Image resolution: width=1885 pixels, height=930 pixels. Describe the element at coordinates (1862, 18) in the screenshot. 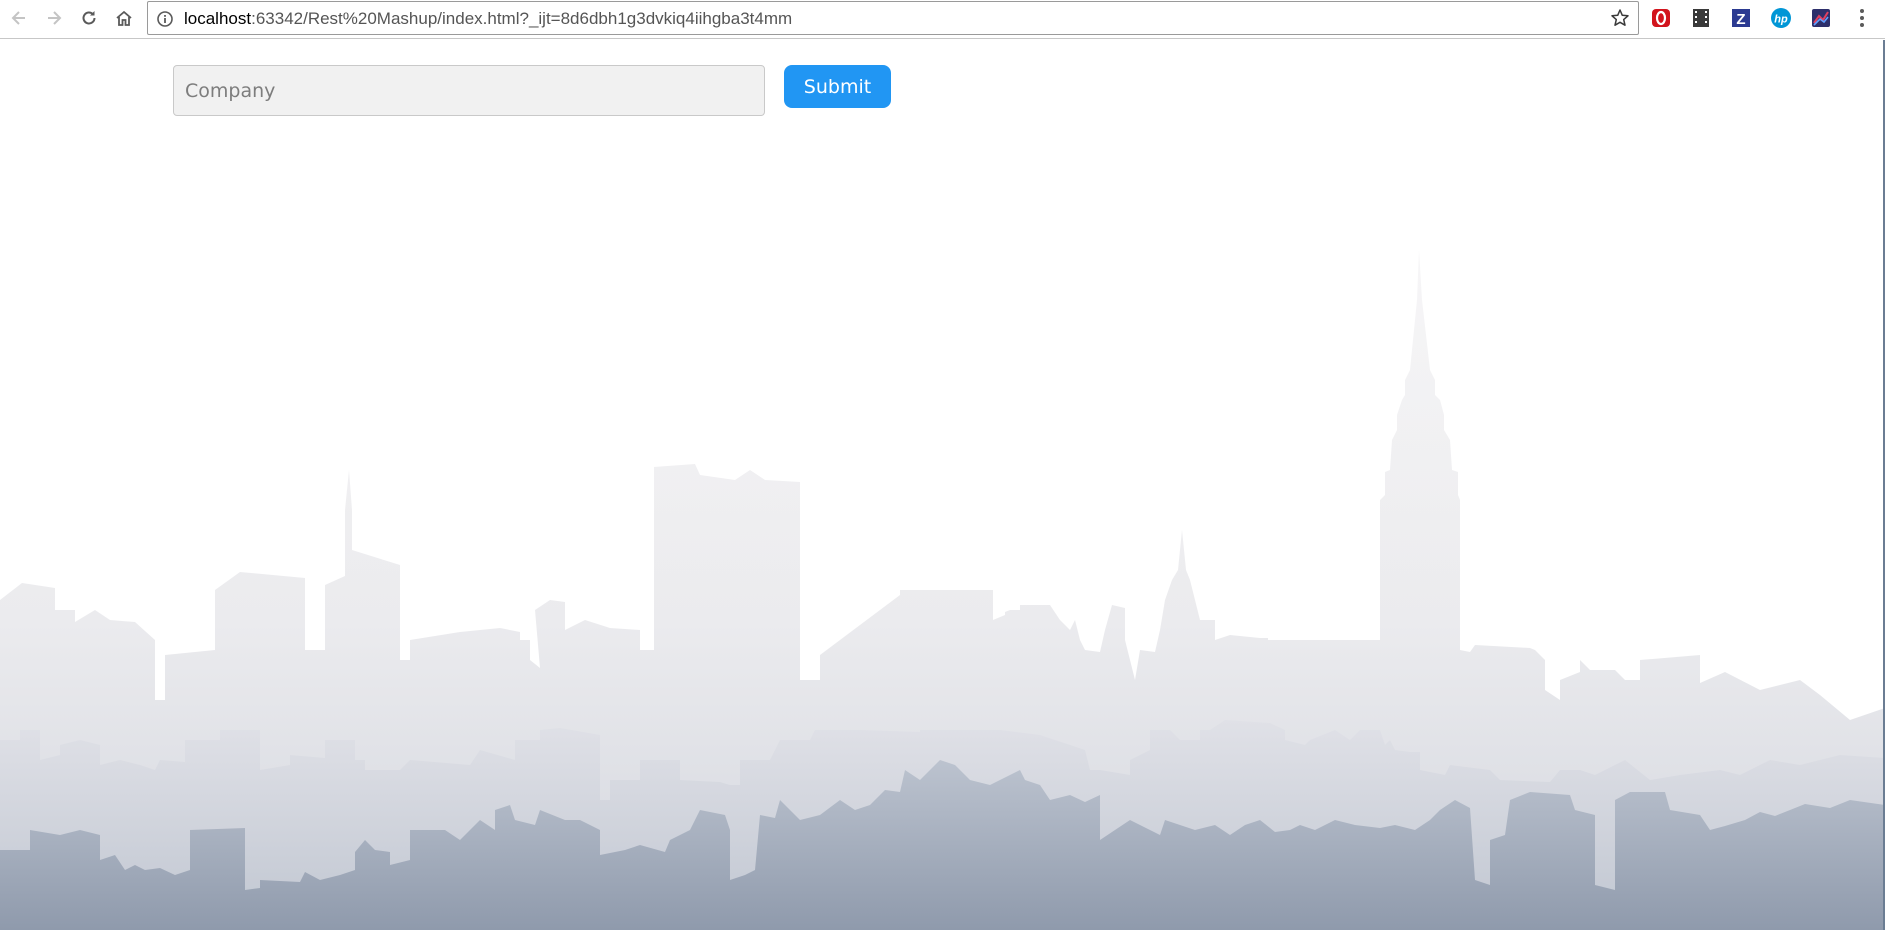

I see `menu-dots-icon` at that location.